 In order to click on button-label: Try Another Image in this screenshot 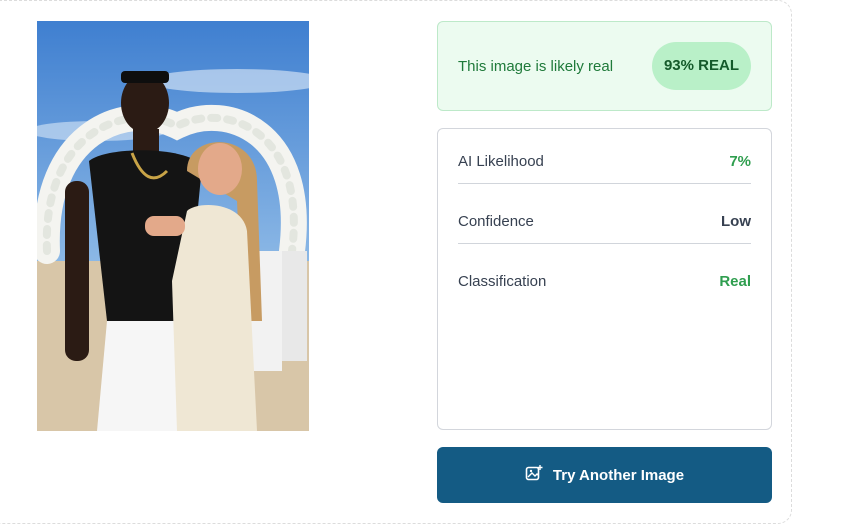, I will do `click(618, 475)`.